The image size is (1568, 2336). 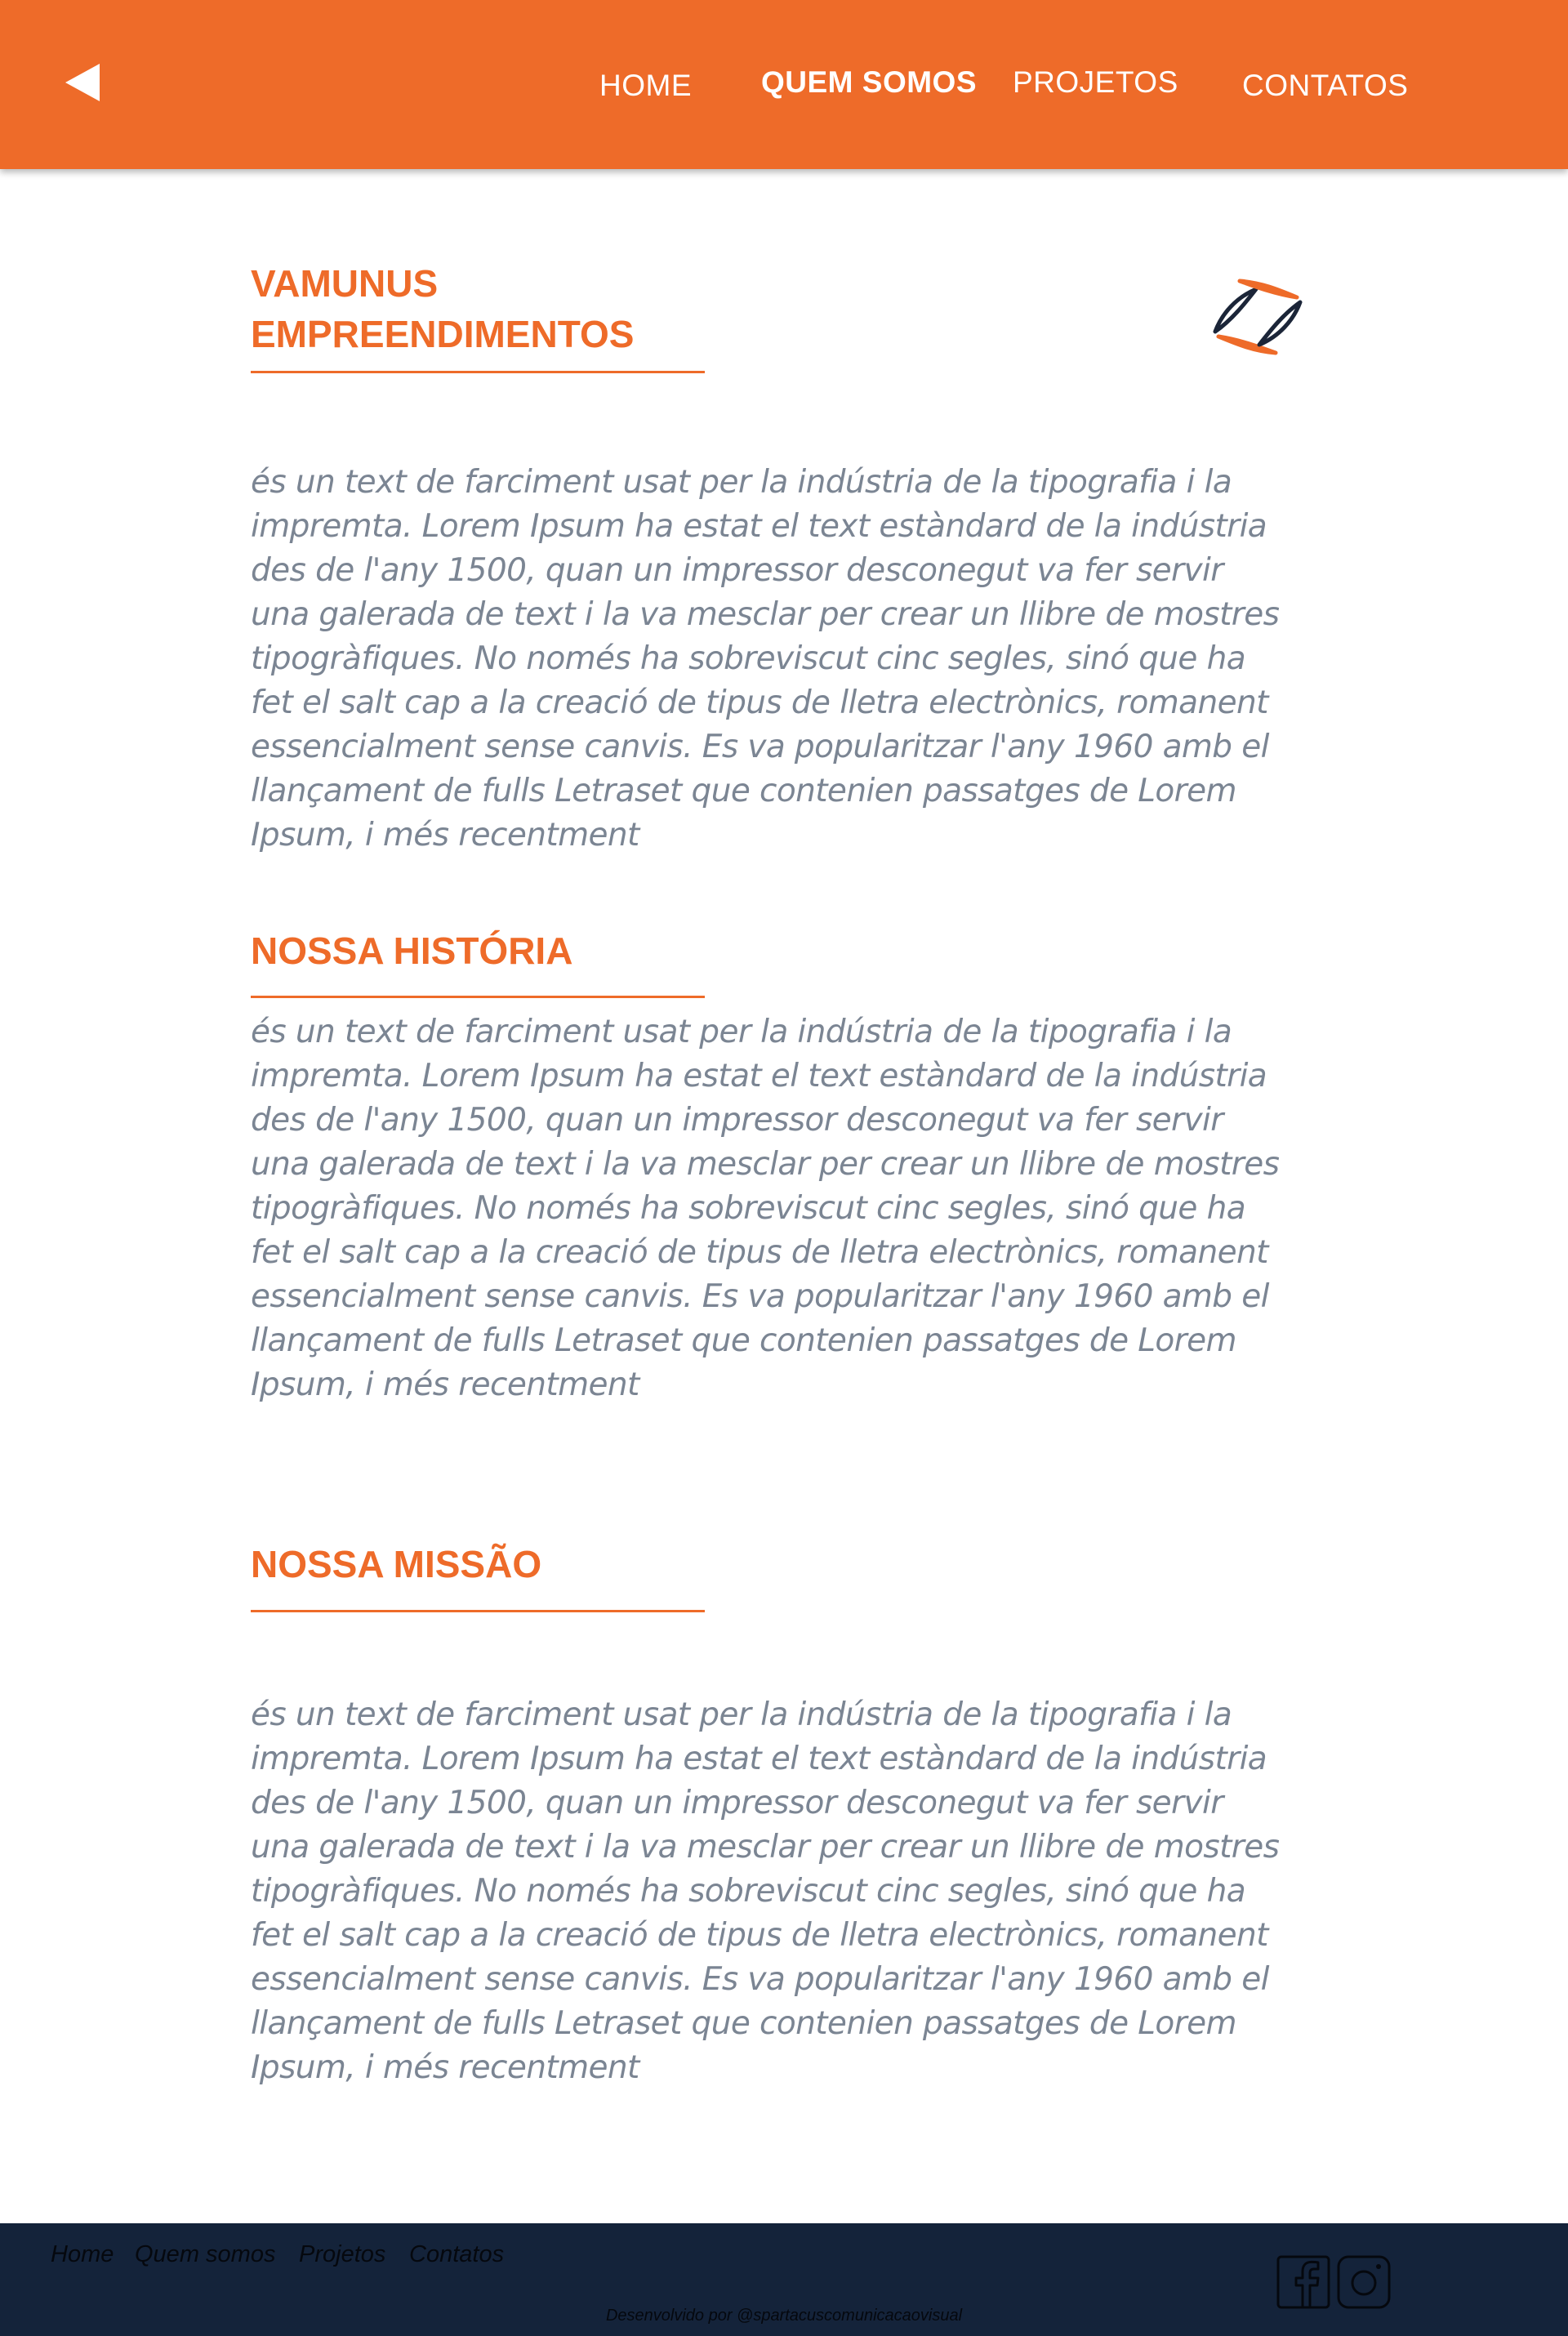 What do you see at coordinates (1364, 2282) in the screenshot?
I see `instagram-icon` at bounding box center [1364, 2282].